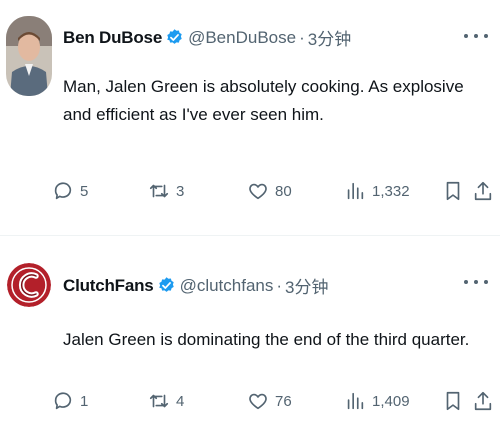 The width and height of the screenshot is (500, 440). I want to click on display-name: ClutchFans, so click(108, 286).